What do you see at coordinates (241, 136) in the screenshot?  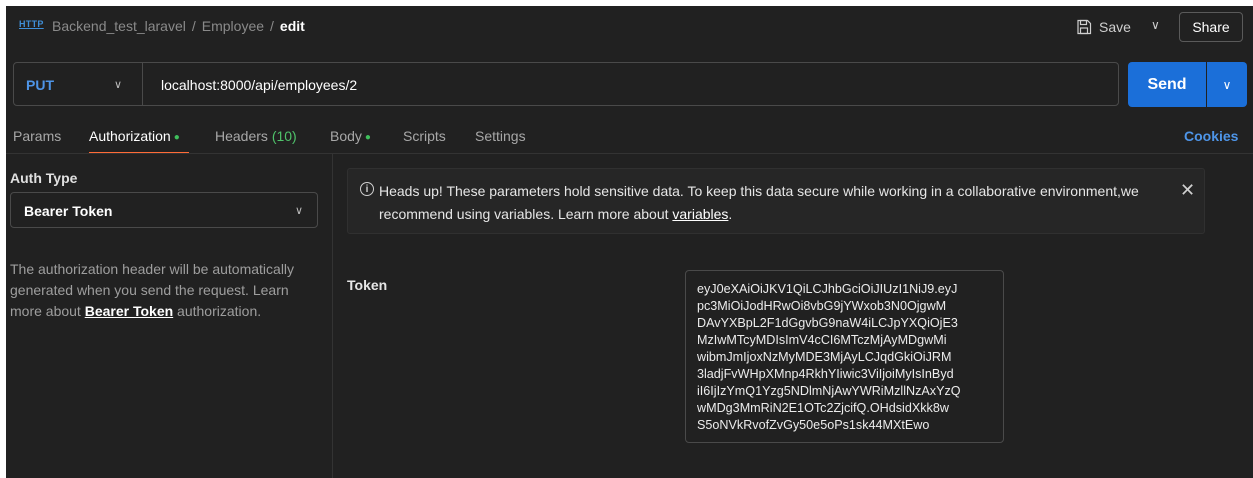 I see `tab-headers-label: Headers` at bounding box center [241, 136].